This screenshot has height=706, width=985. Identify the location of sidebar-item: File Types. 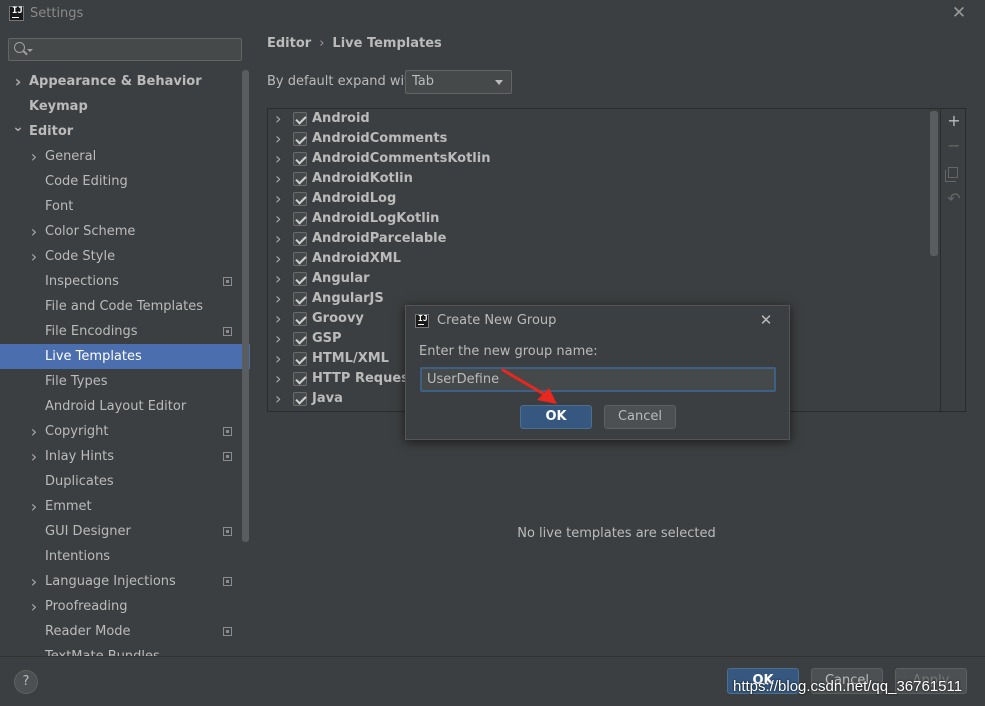
(120, 381).